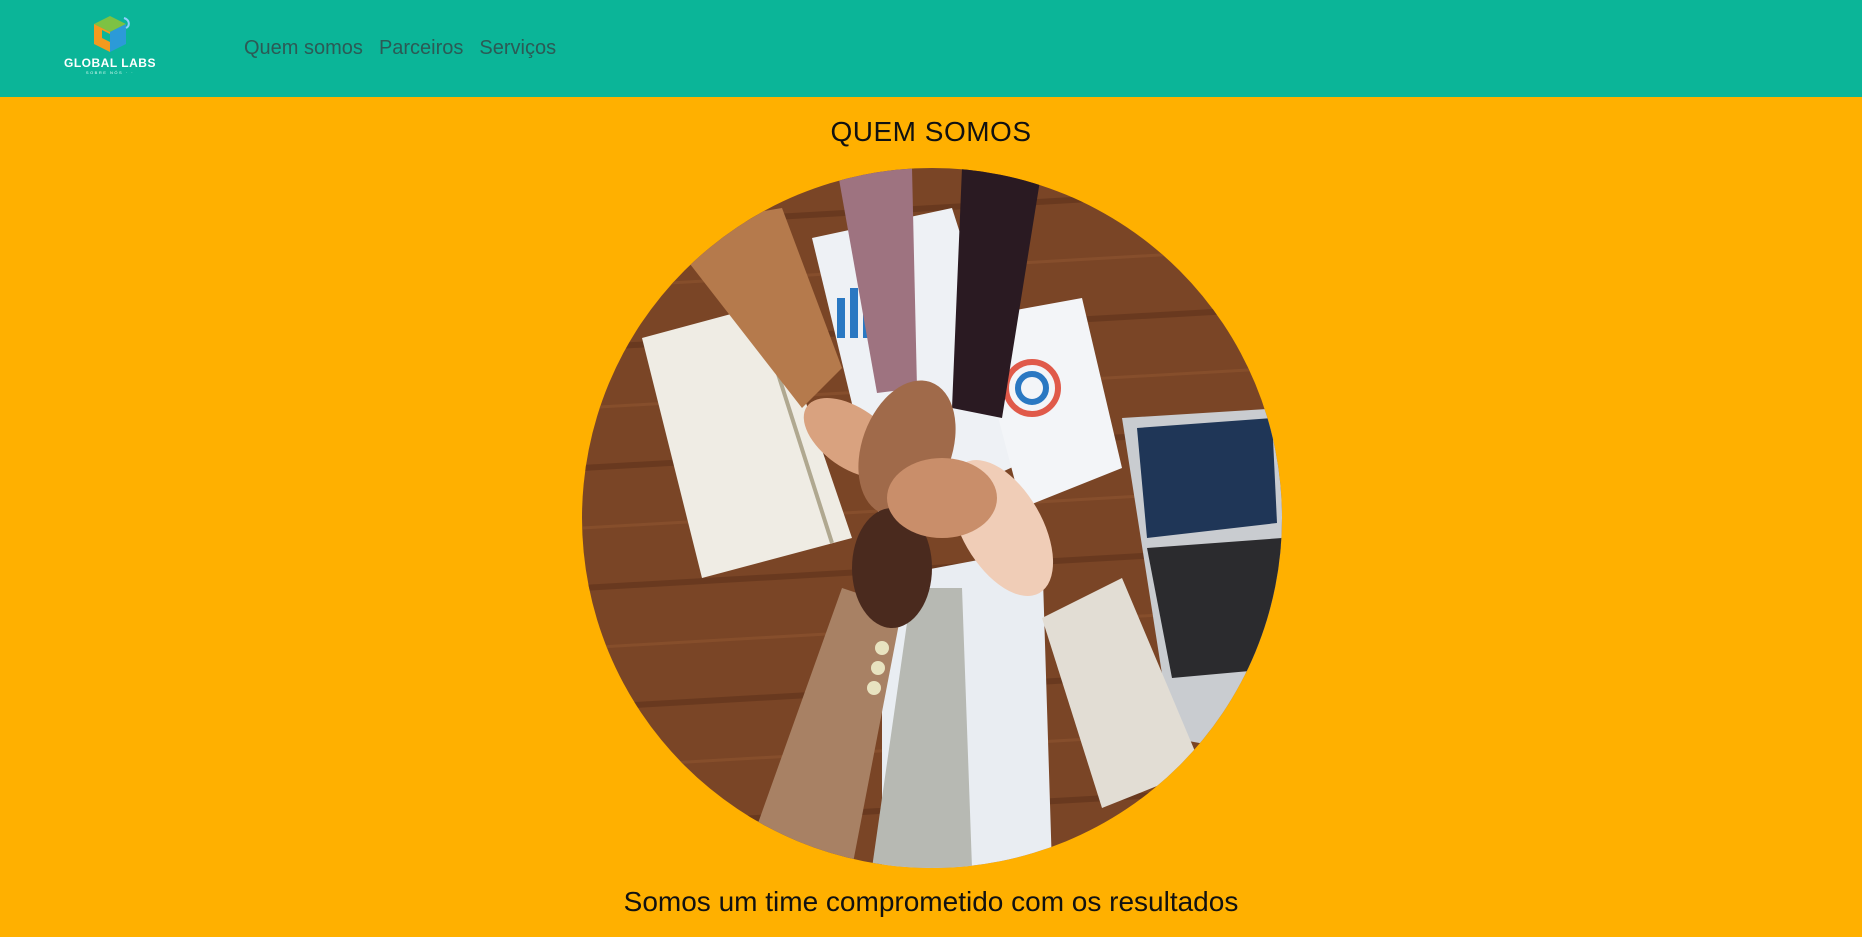  I want to click on brand-name: GLOBAL LABS, so click(110, 63).